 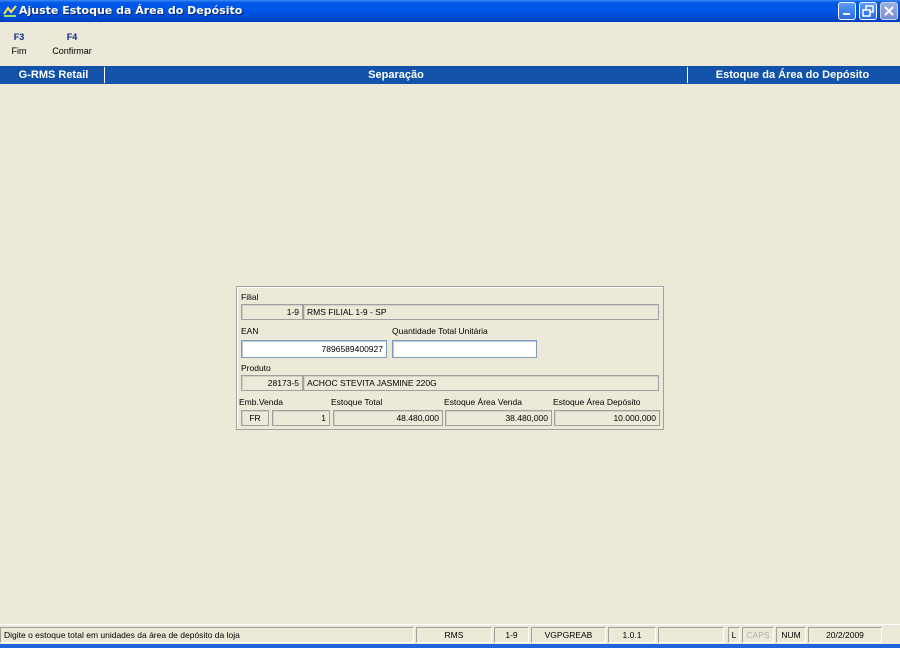 What do you see at coordinates (131, 10) in the screenshot?
I see `window-title: Ajuste Estoque da Área do Depósito` at bounding box center [131, 10].